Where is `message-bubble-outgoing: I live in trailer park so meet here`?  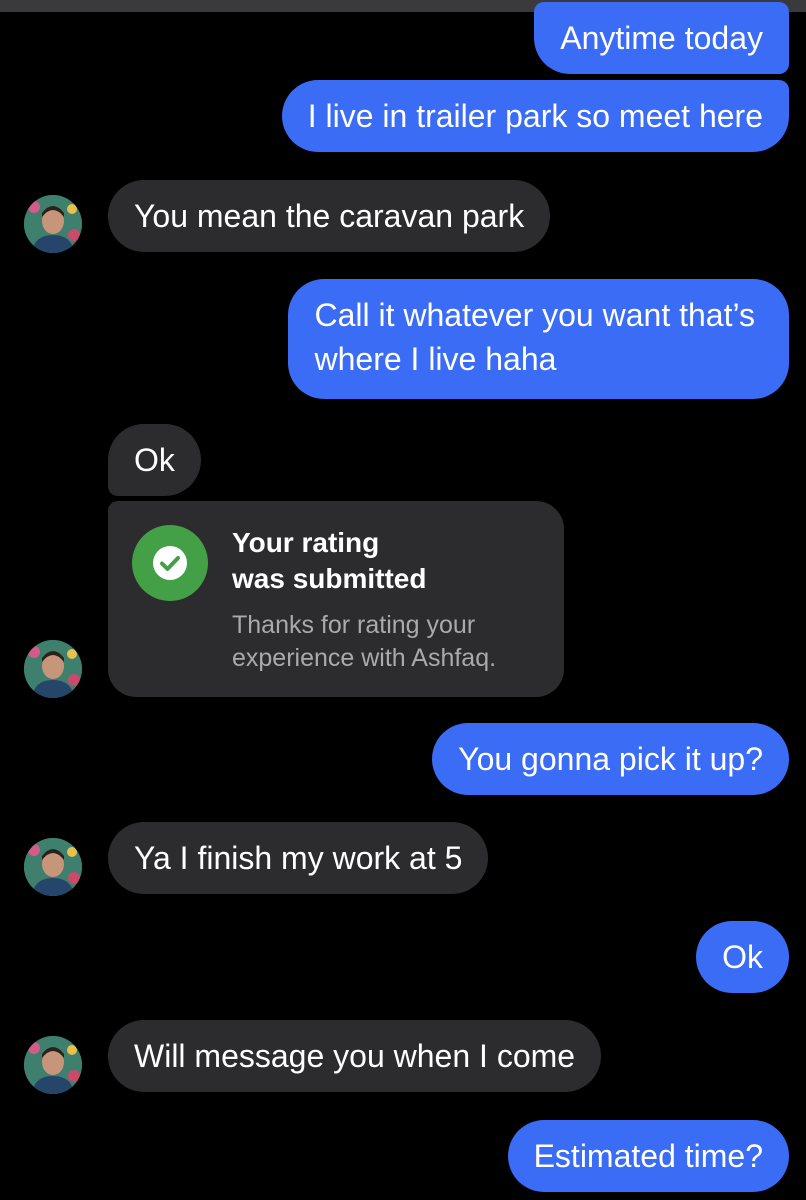
message-bubble-outgoing: I live in trailer park so meet here is located at coordinates (535, 116).